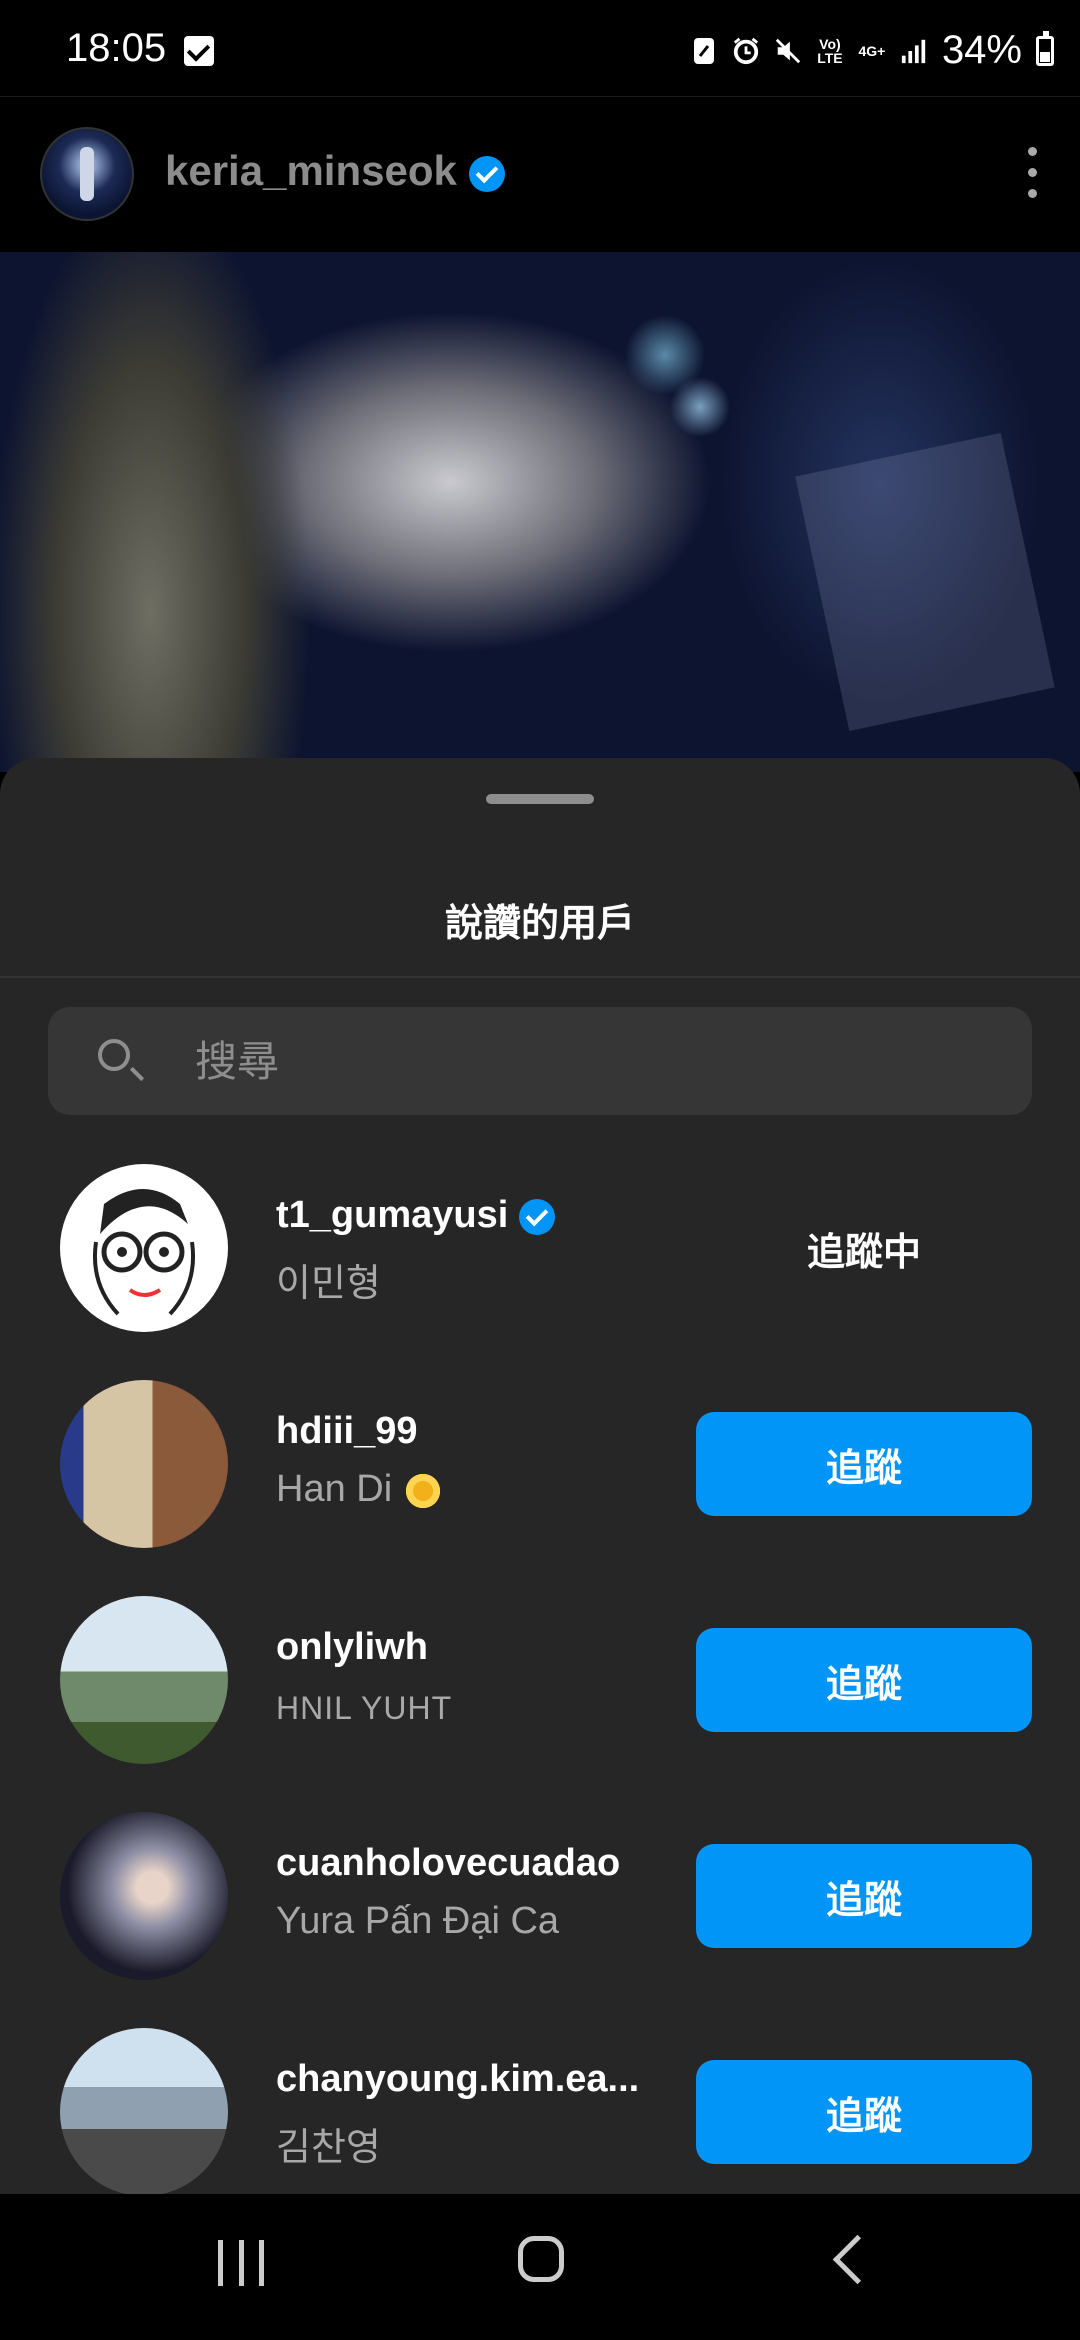 The image size is (1080, 2340). Describe the element at coordinates (114, 1055) in the screenshot. I see `search-icon` at that location.